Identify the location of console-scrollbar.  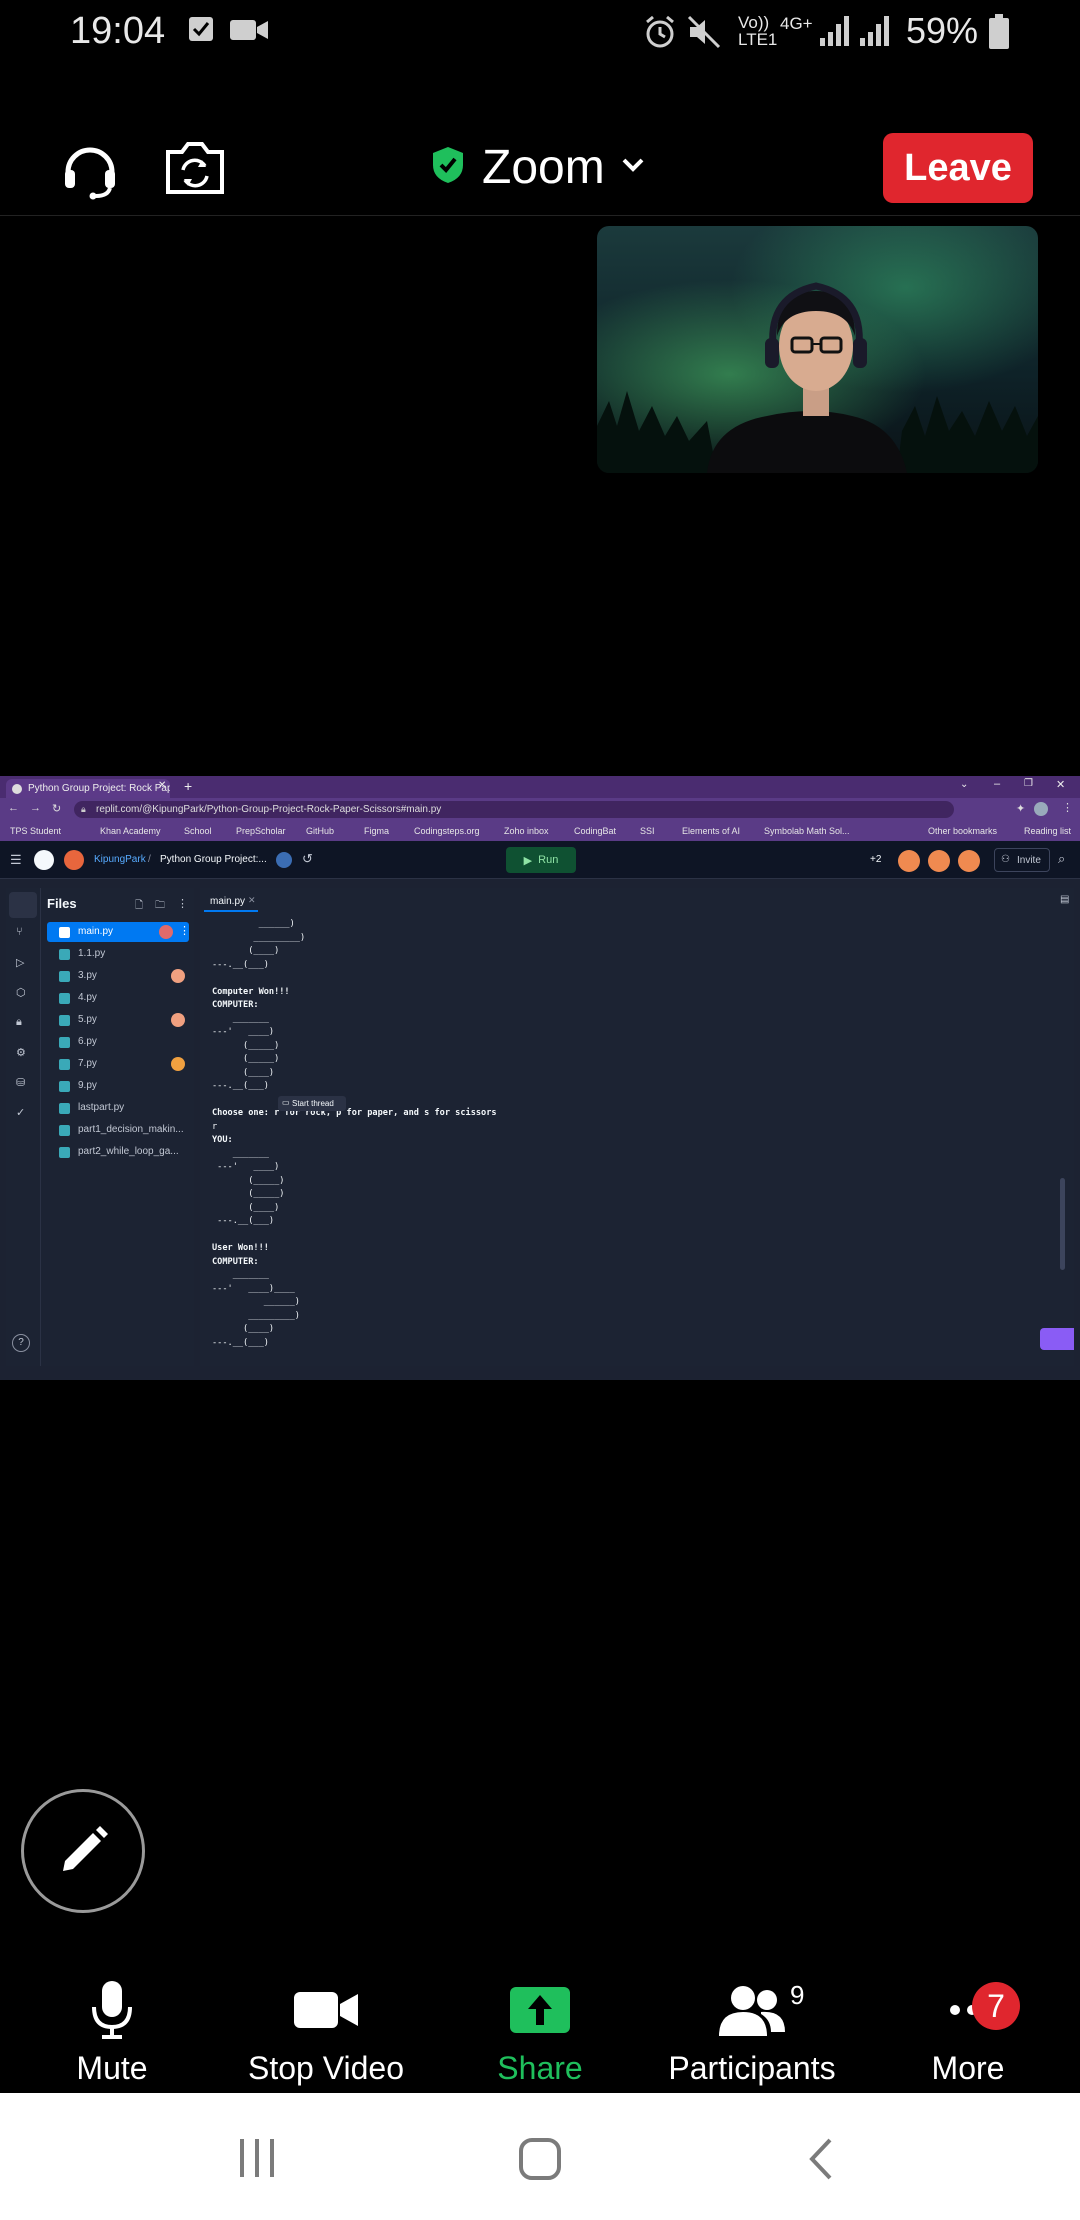
(1062, 1224).